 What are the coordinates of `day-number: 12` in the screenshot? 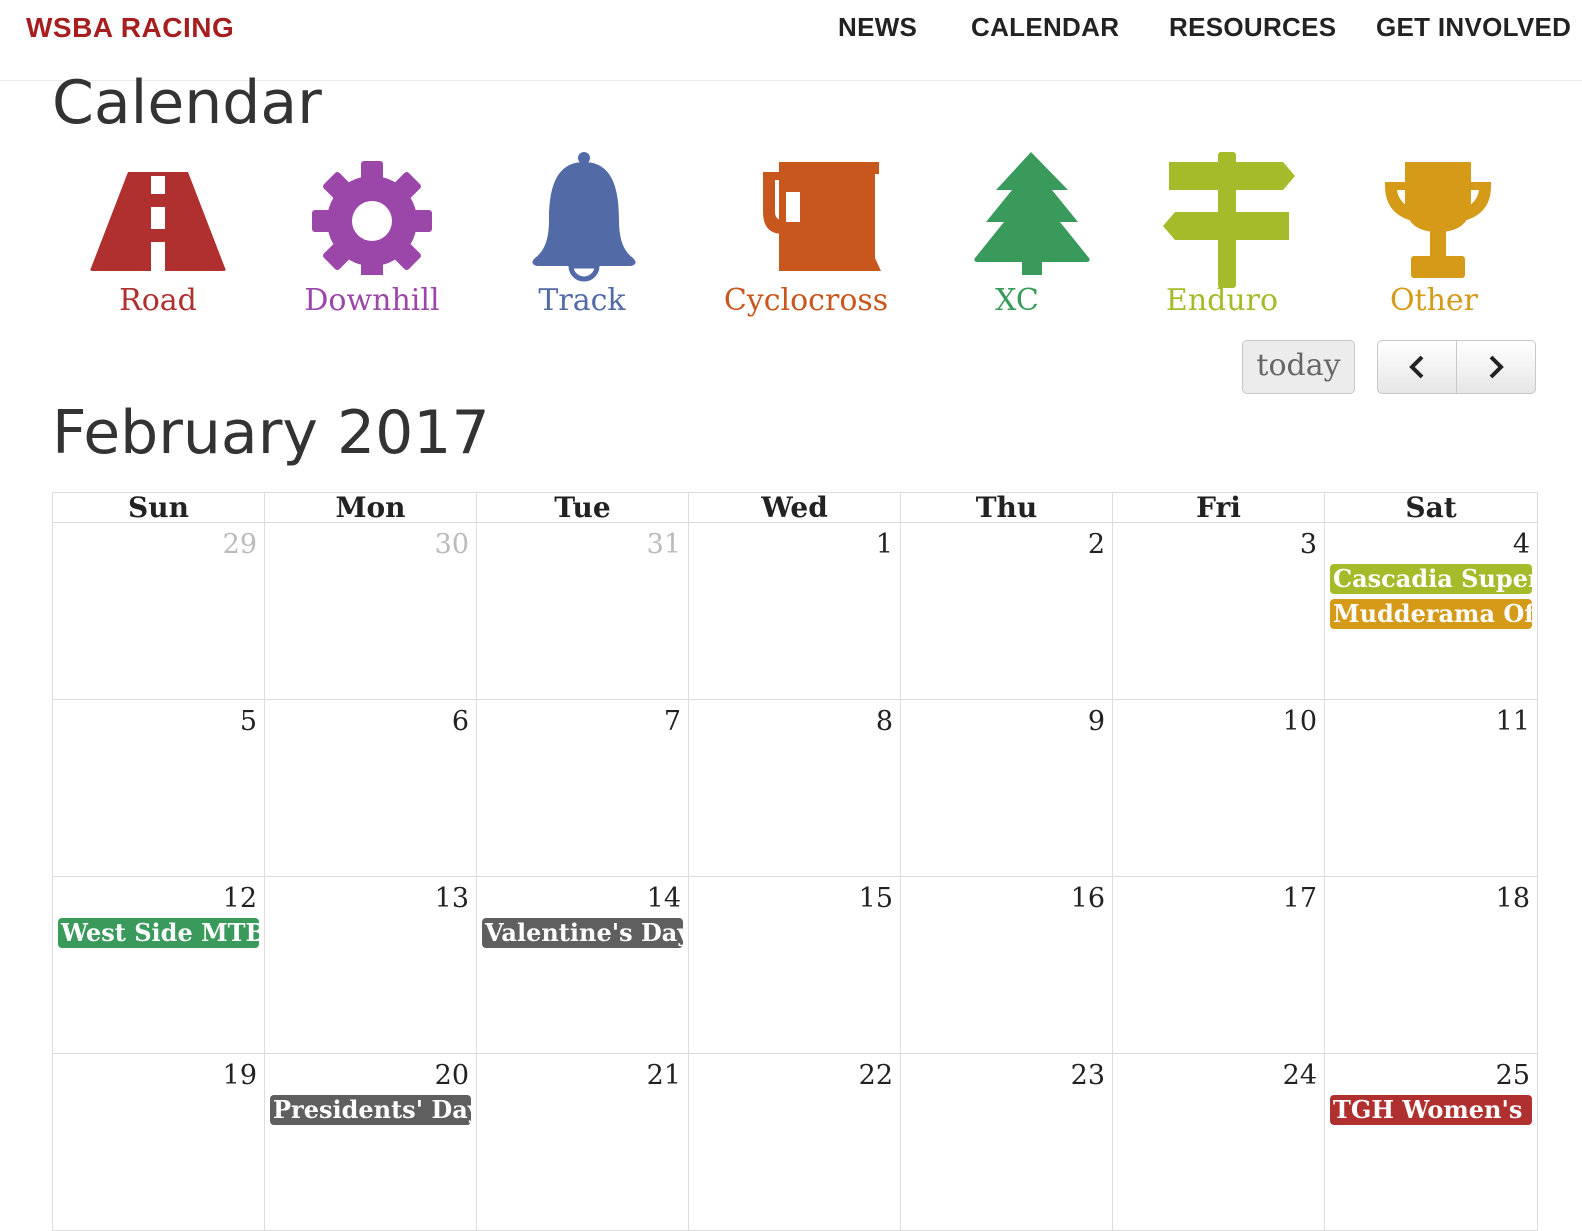 It's located at (240, 898).